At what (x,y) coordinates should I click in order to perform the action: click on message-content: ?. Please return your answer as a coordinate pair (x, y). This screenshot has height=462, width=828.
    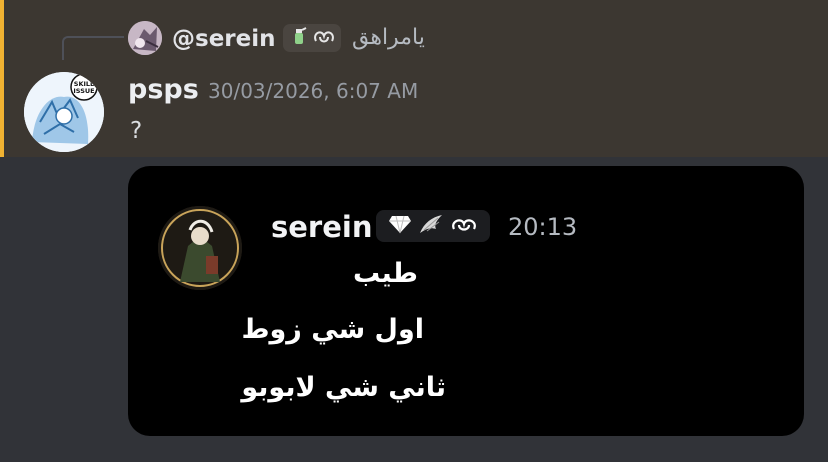
    Looking at the image, I should click on (136, 131).